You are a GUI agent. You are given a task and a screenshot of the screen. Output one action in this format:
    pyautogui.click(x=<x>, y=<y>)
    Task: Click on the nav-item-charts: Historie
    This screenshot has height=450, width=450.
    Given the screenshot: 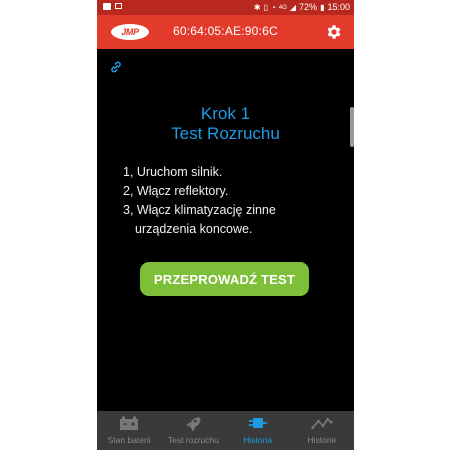 What is the action you would take?
    pyautogui.click(x=322, y=430)
    